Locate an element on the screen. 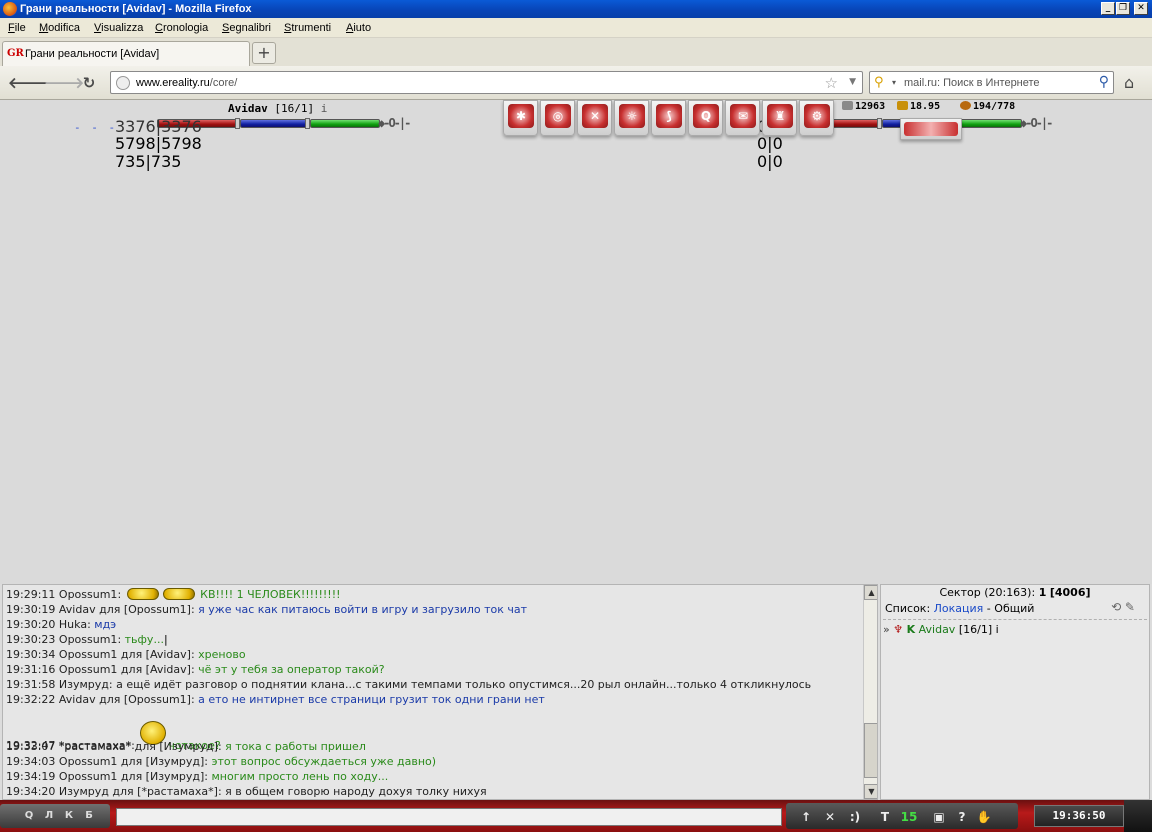  minimize-button: _ is located at coordinates (1108, 8).